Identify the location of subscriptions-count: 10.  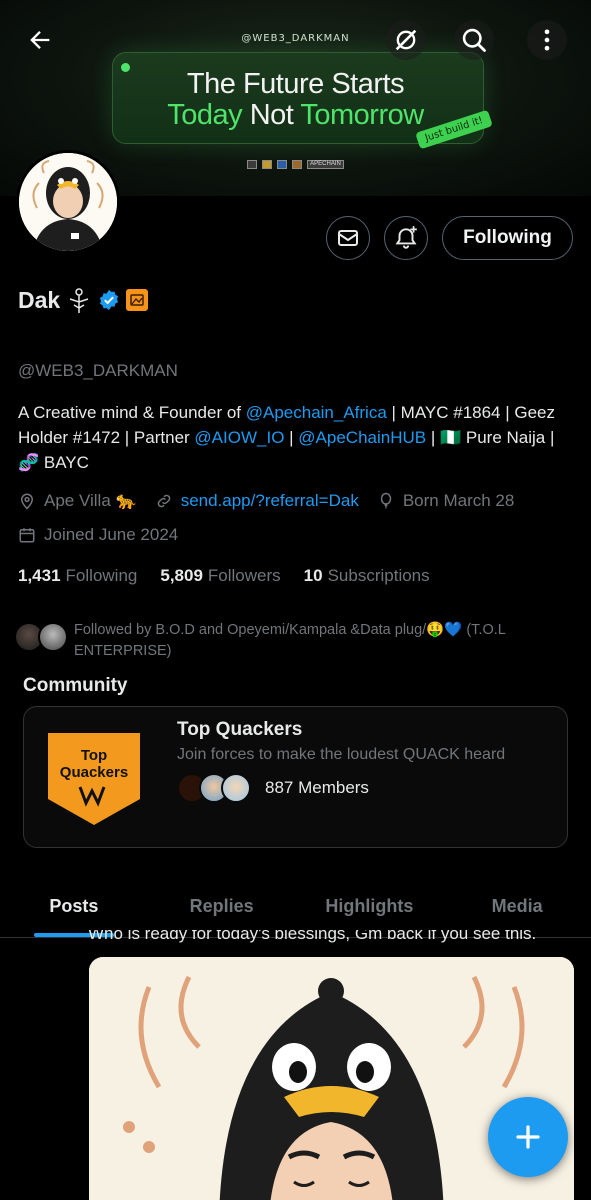
(313, 575).